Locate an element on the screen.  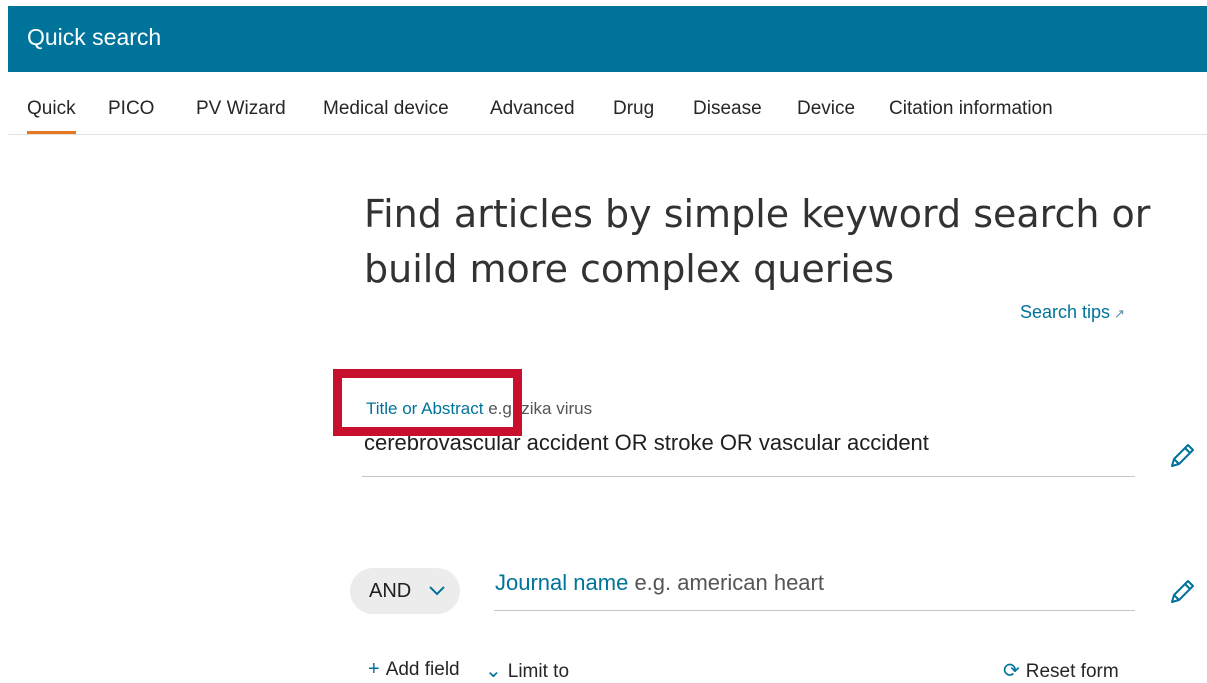
tab-medical-device: Medical device is located at coordinates (386, 109).